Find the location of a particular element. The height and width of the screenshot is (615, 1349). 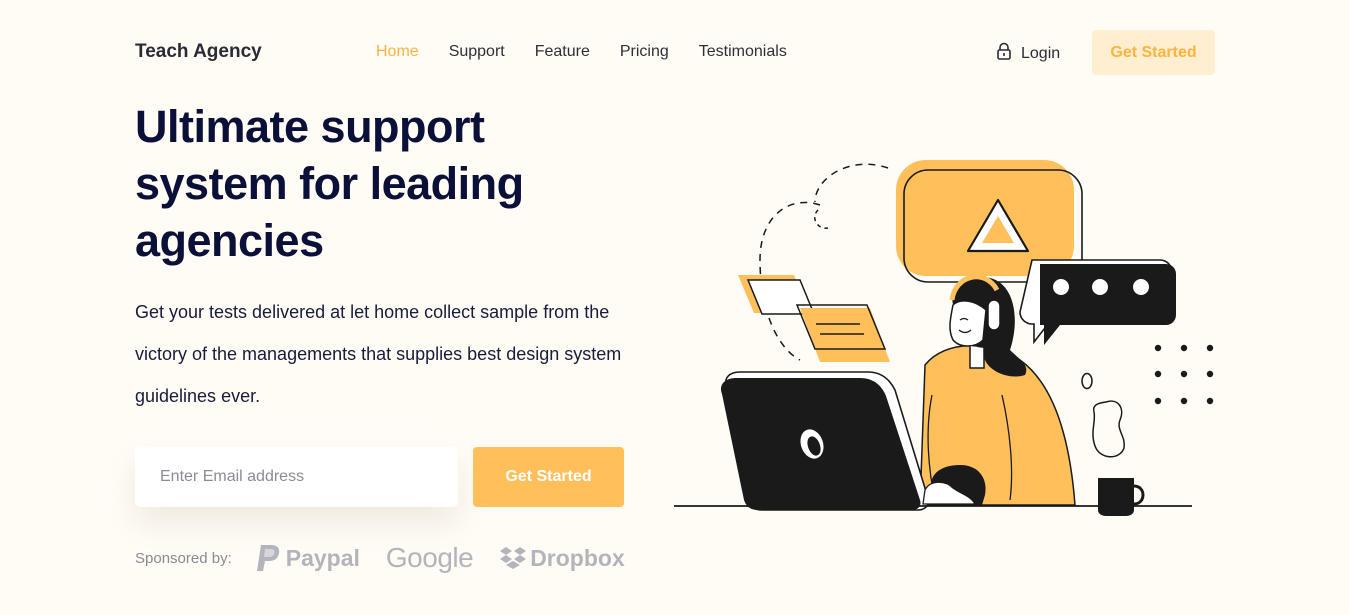

google-logo: Google is located at coordinates (429, 558).